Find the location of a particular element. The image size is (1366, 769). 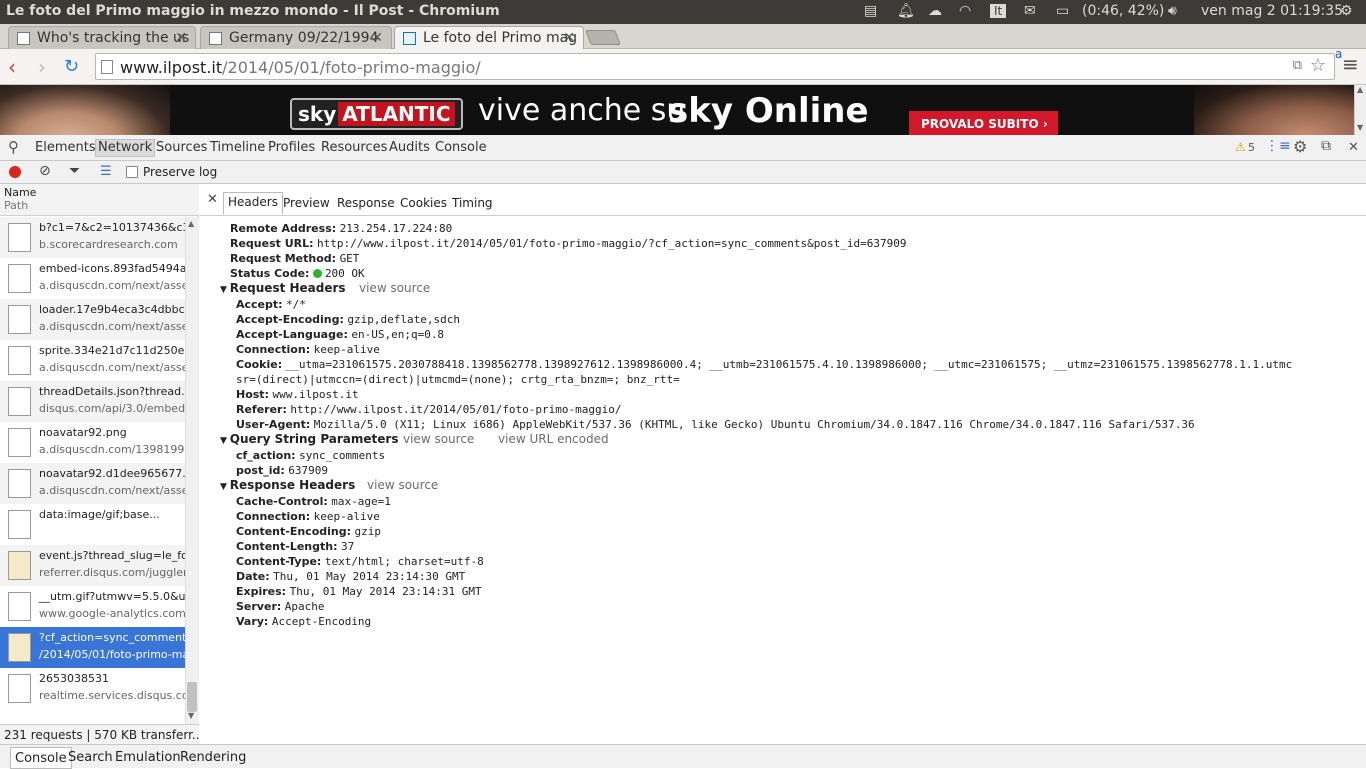

requests-scrollbar: ▲ ▼ is located at coordinates (192, 470).